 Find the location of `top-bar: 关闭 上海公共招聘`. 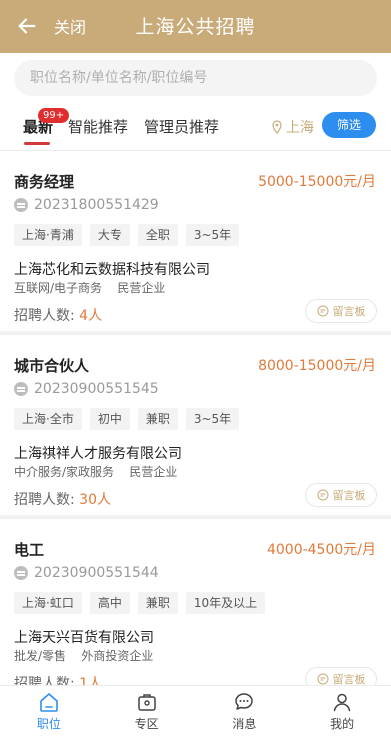

top-bar: 关闭 上海公共招聘 is located at coordinates (195, 26).